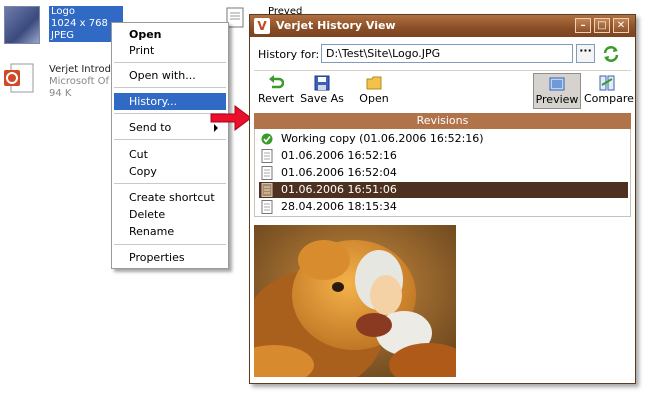 This screenshot has width=645, height=400. I want to click on menu-item-print: Print, so click(170, 50).